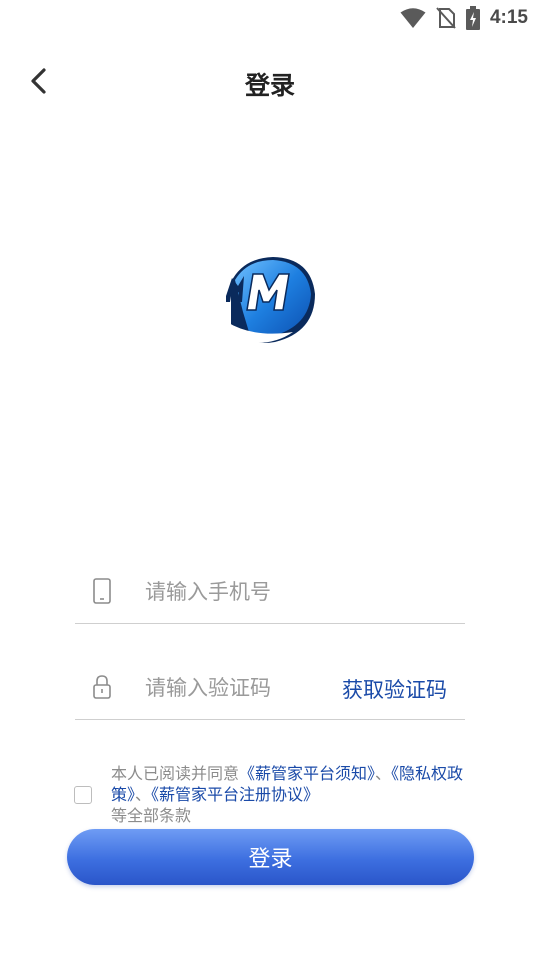 Image resolution: width=540 pixels, height=960 pixels. Describe the element at coordinates (270, 857) in the screenshot. I see `login-button: 登录` at that location.